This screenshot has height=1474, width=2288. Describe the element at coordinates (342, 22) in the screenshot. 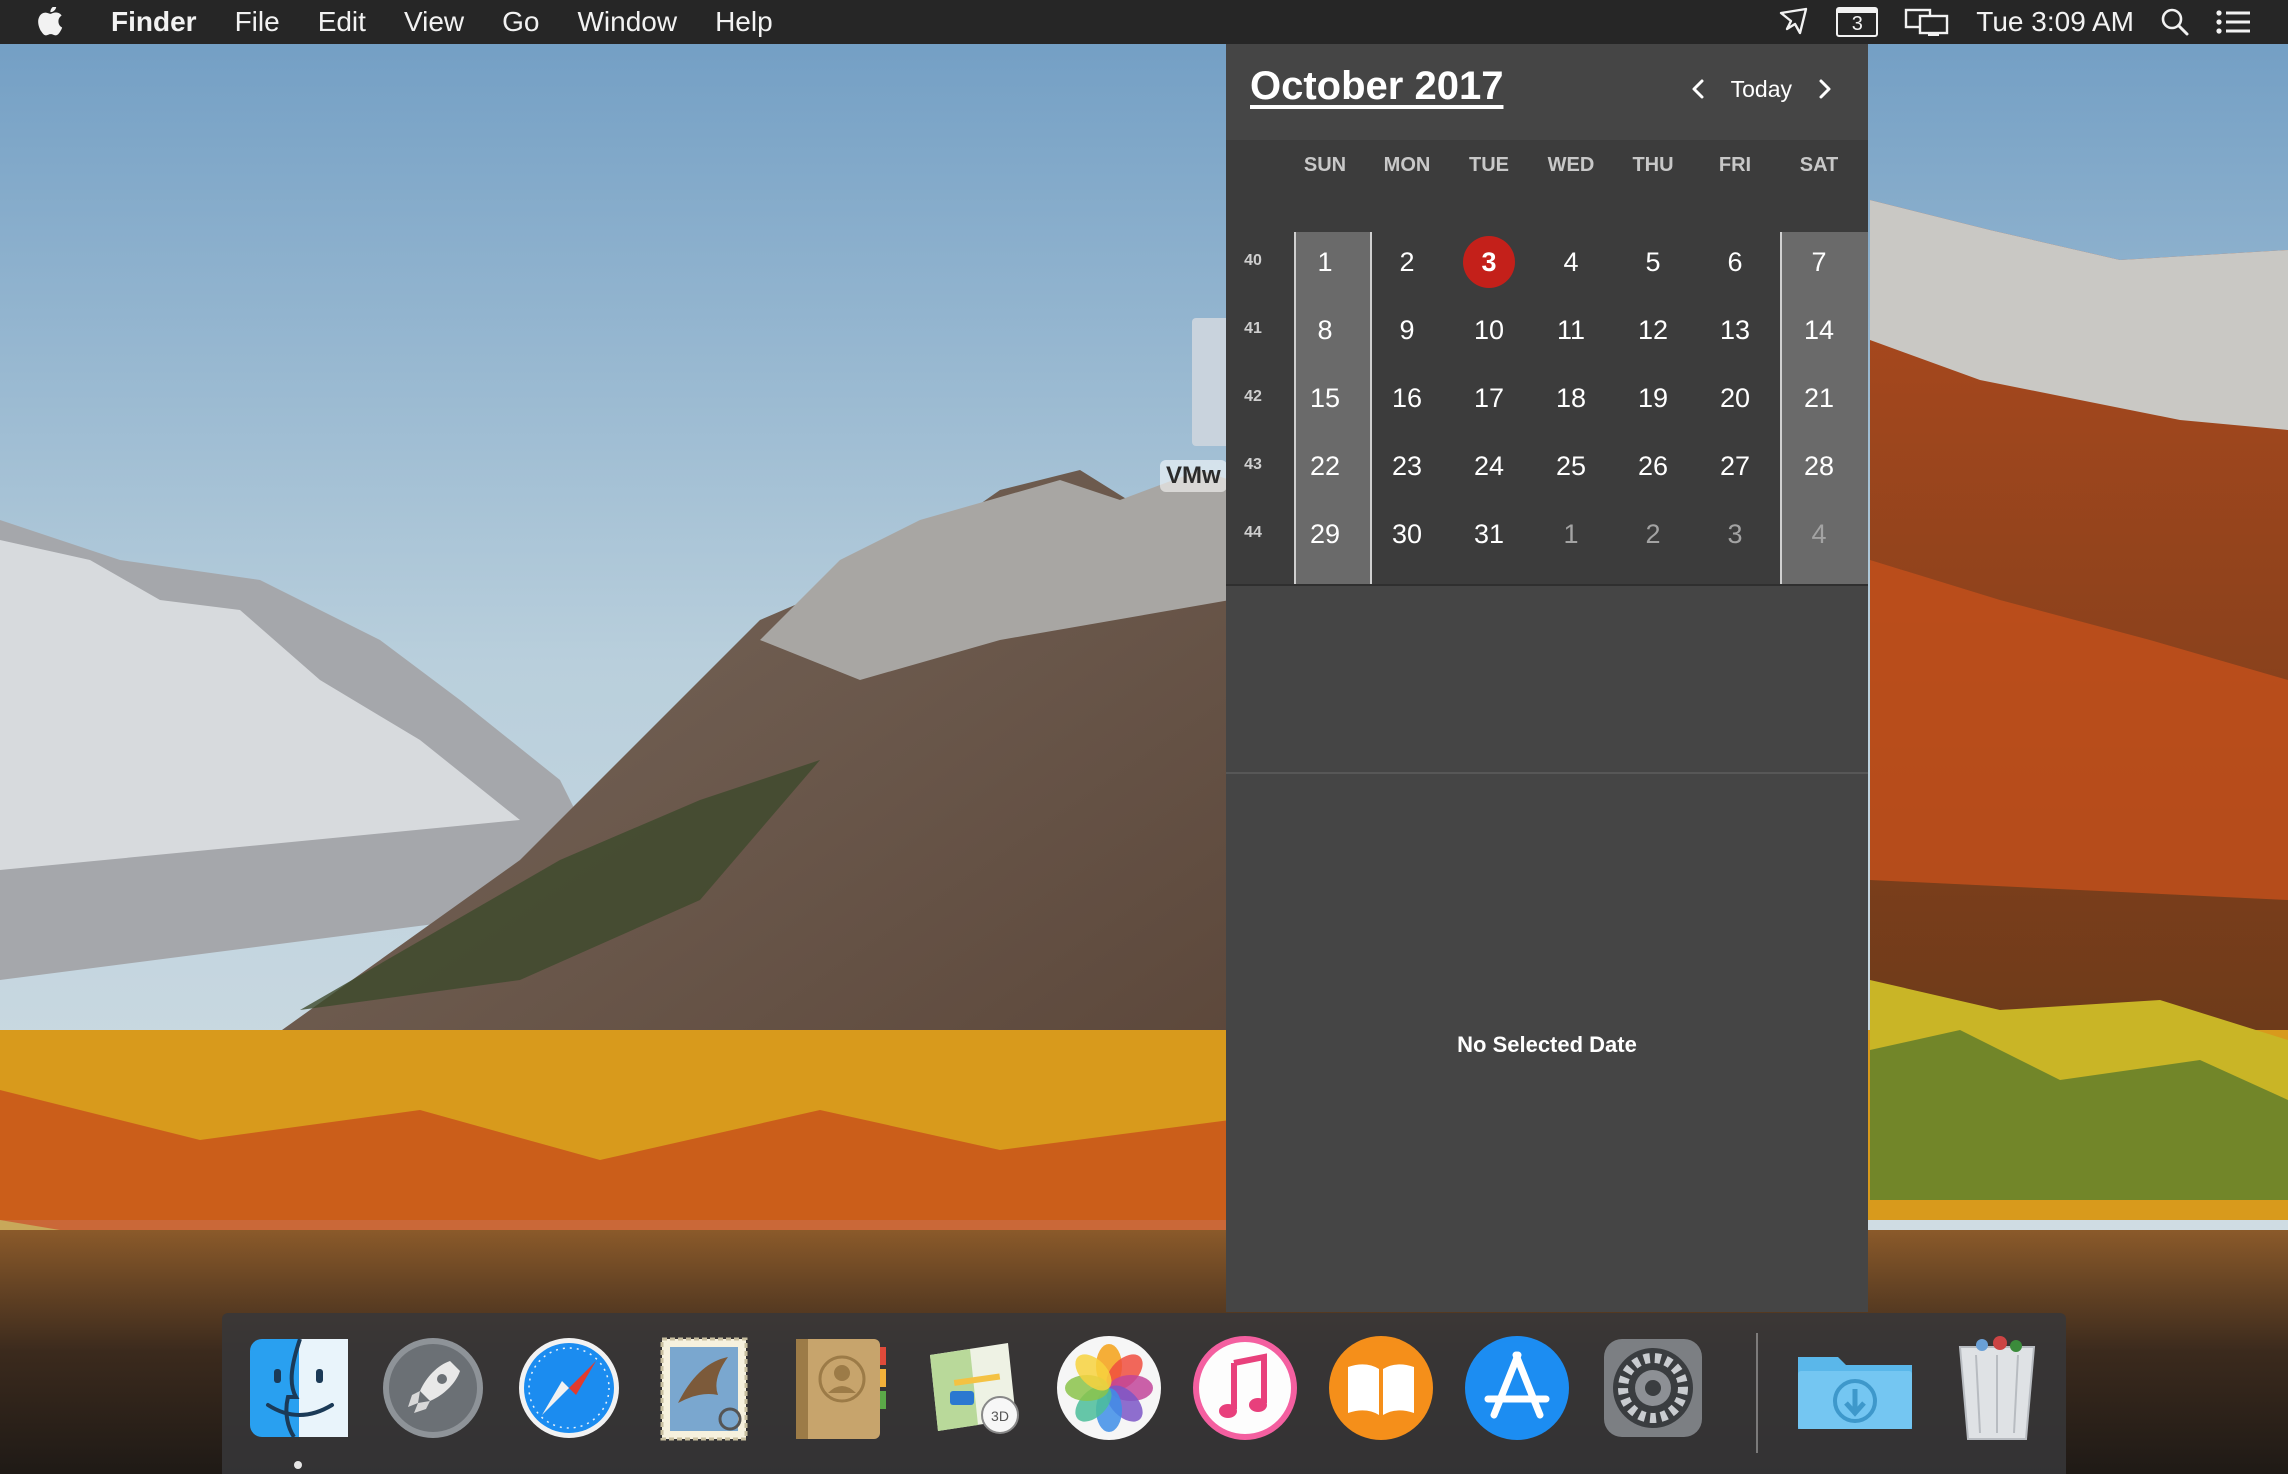

I see `menu-edit: Edit` at that location.